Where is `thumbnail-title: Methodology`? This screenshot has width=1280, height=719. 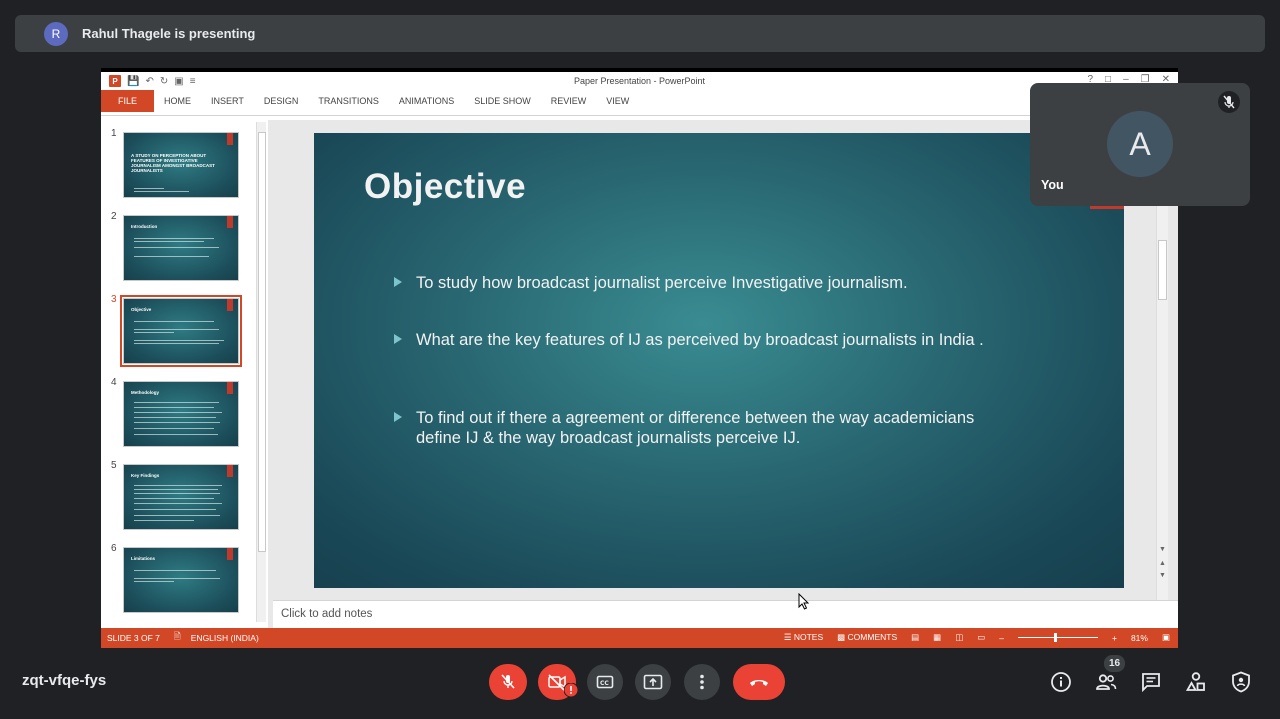 thumbnail-title: Methodology is located at coordinates (145, 392).